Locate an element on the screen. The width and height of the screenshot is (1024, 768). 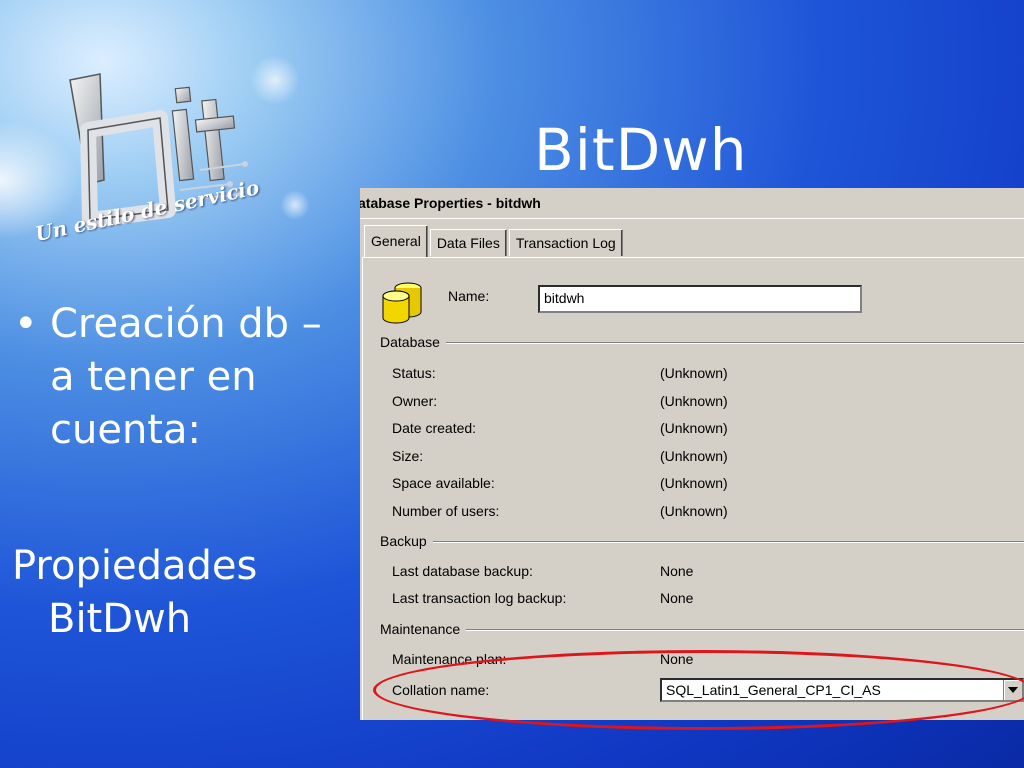
subtitle-line-2: BitDwh is located at coordinates (120, 619).